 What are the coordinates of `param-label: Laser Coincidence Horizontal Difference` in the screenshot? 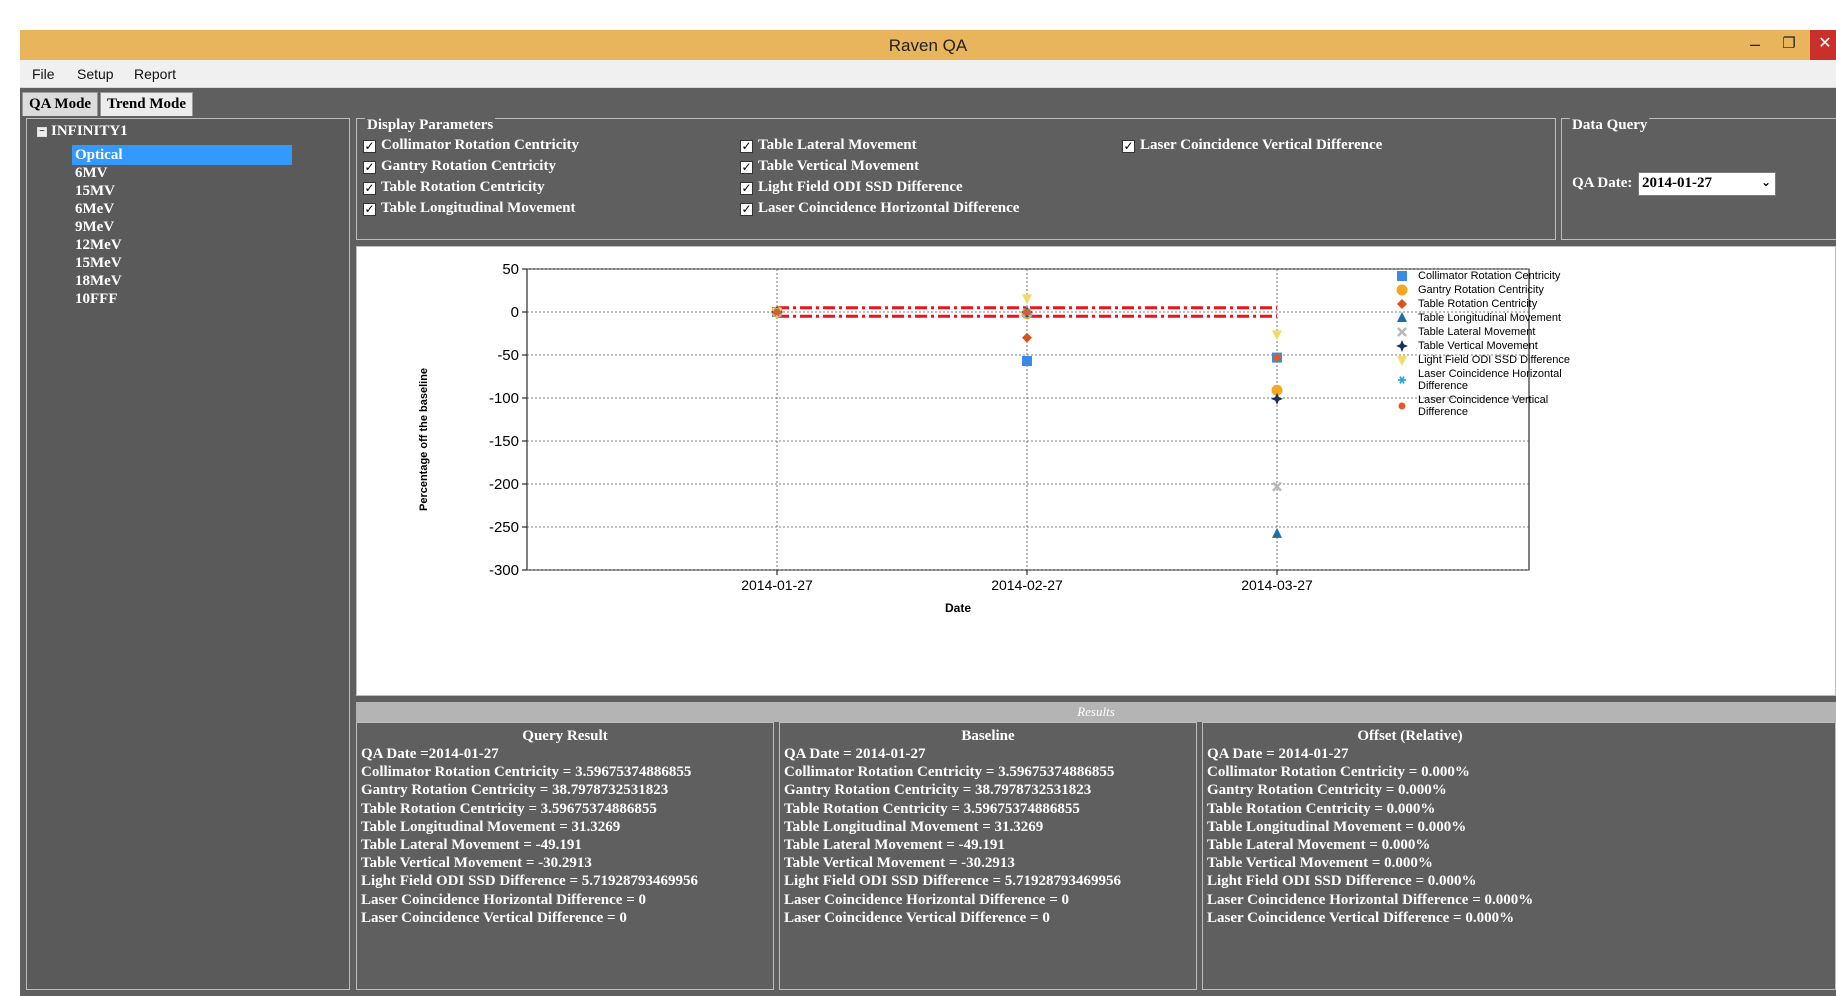 It's located at (889, 208).